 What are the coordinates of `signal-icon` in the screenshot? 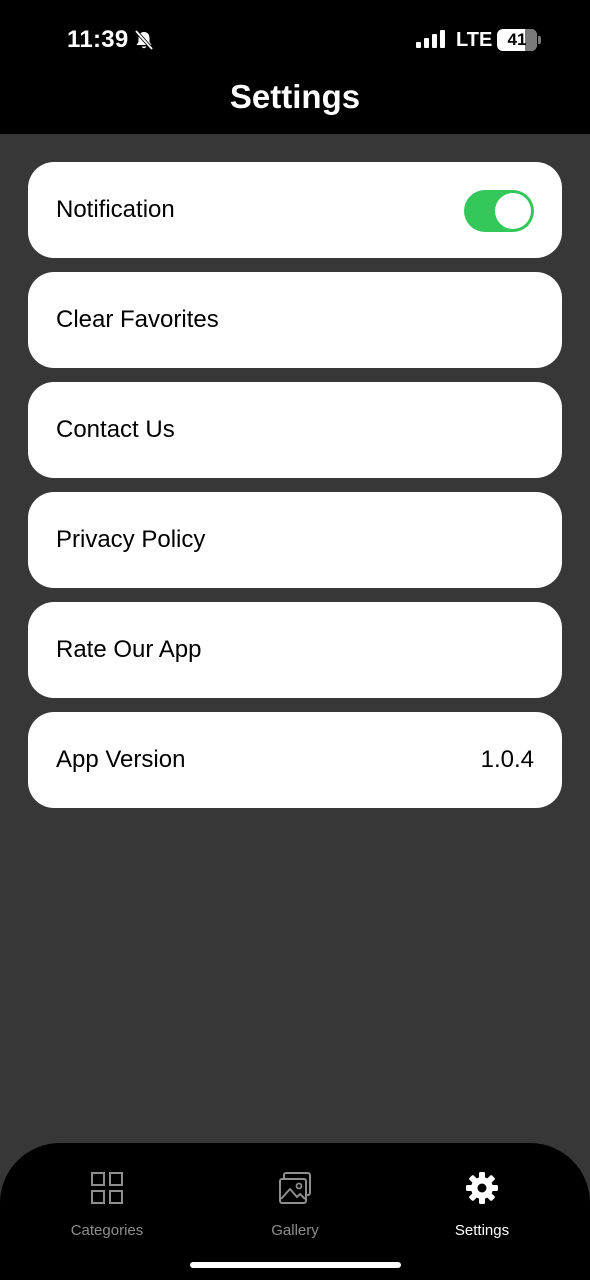 It's located at (430, 39).